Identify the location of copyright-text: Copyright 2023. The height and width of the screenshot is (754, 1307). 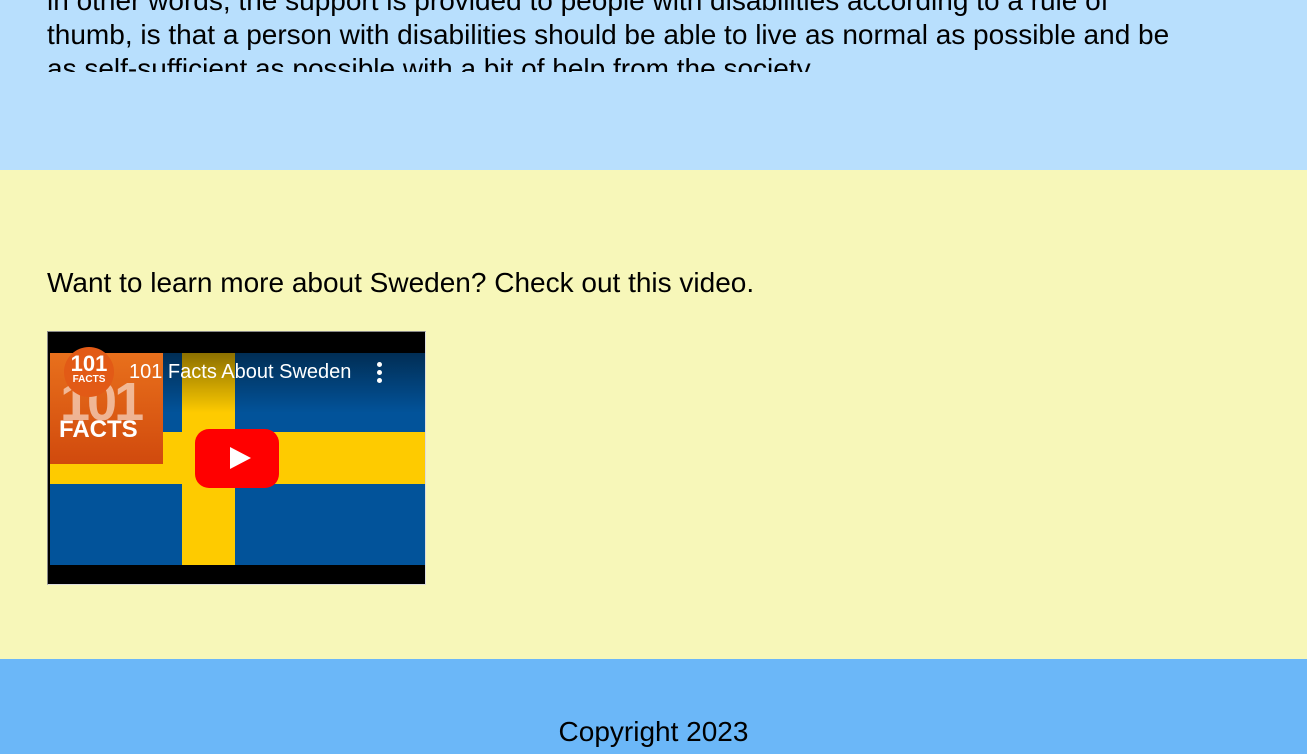
(653, 731).